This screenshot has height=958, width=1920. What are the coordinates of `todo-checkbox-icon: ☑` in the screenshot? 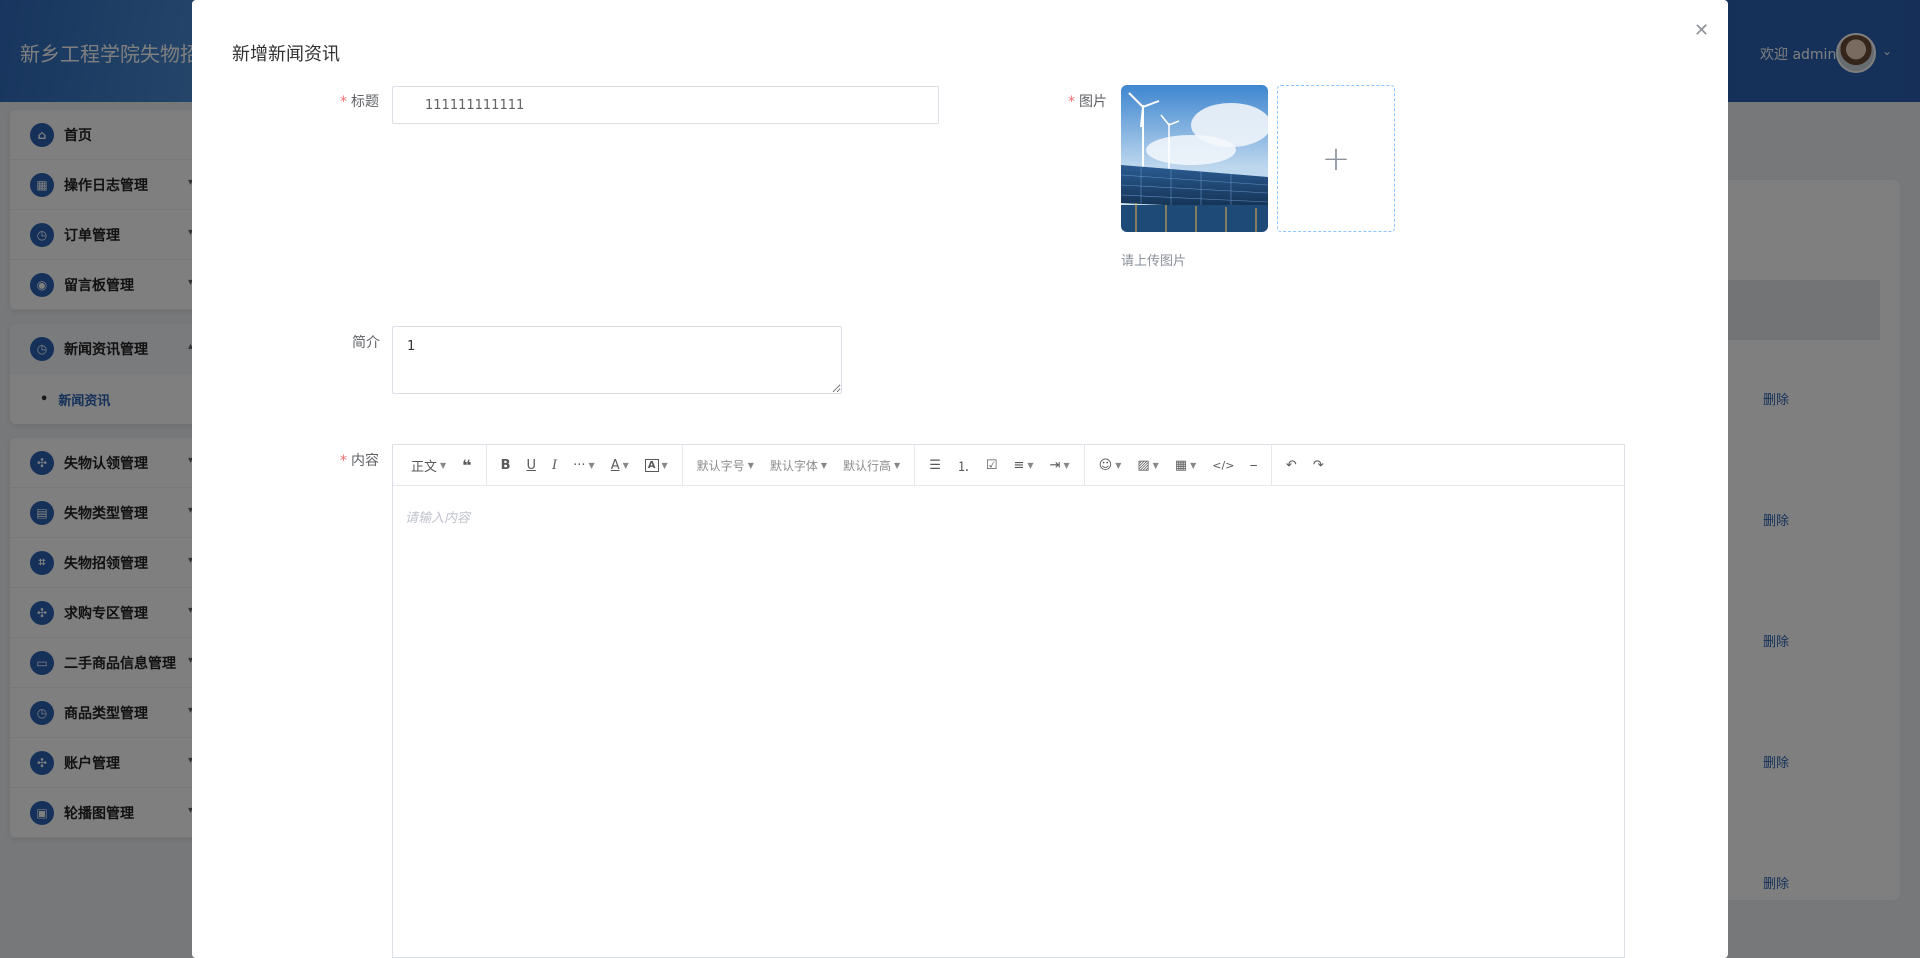 It's located at (992, 465).